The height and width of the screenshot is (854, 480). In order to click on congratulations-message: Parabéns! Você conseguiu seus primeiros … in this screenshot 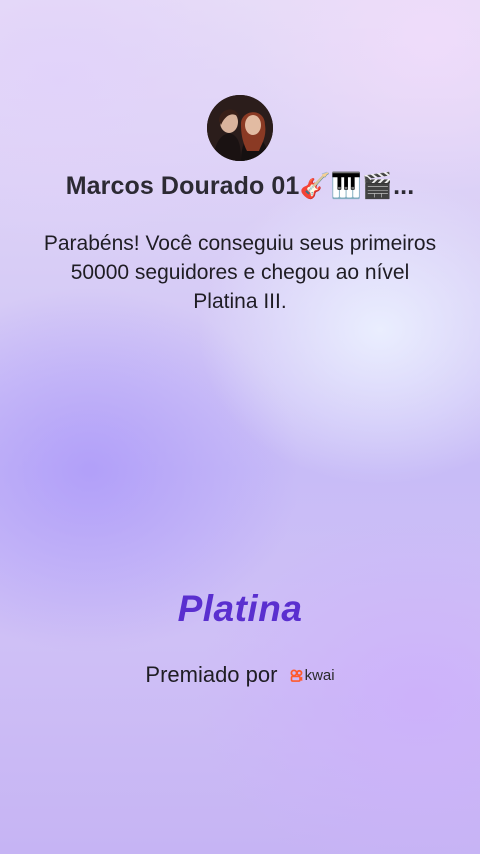, I will do `click(240, 272)`.